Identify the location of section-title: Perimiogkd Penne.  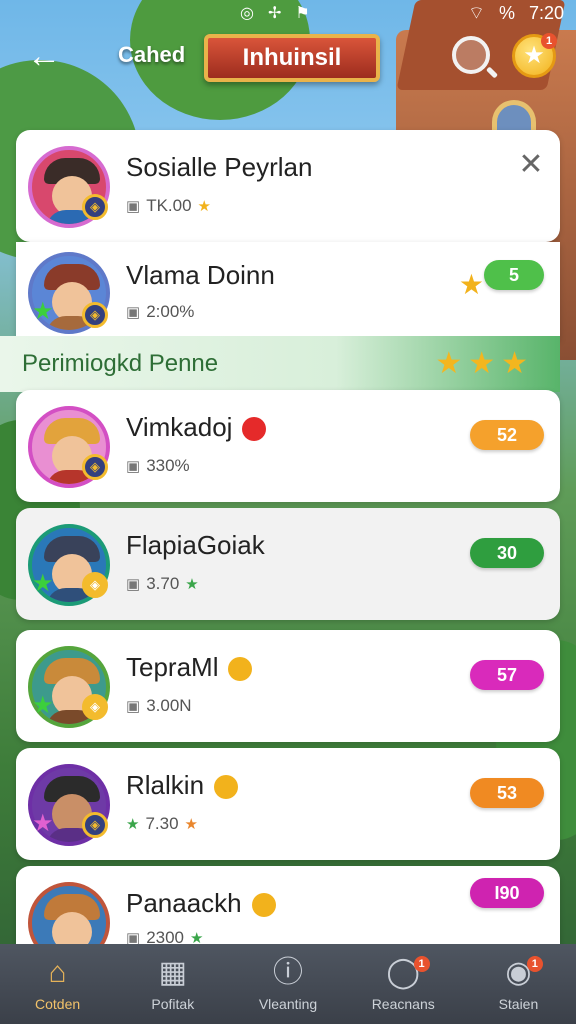
(120, 363).